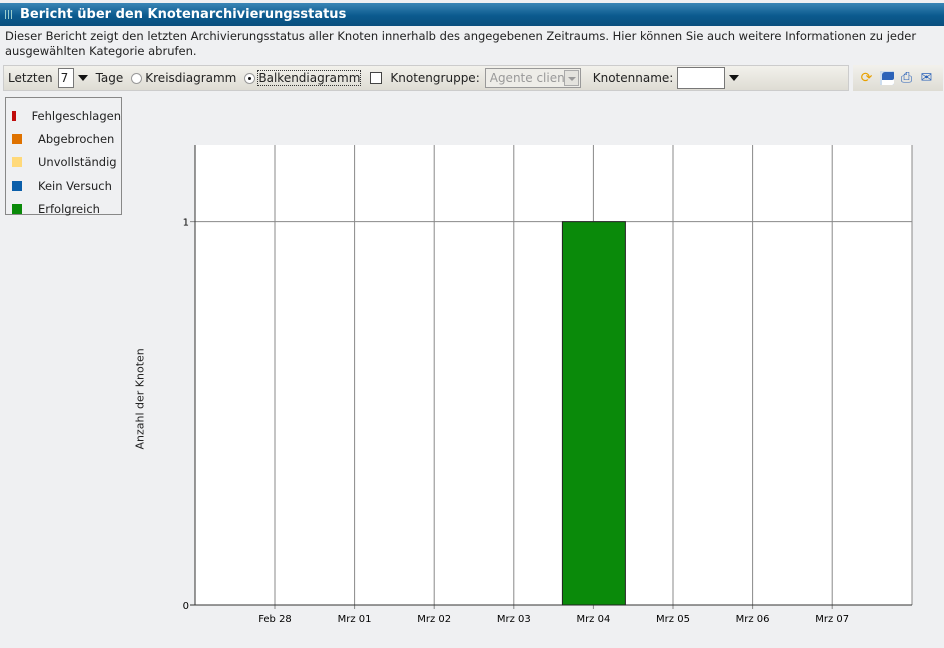  Describe the element at coordinates (593, 413) in the screenshot. I see `bar-erfolgreich` at that location.